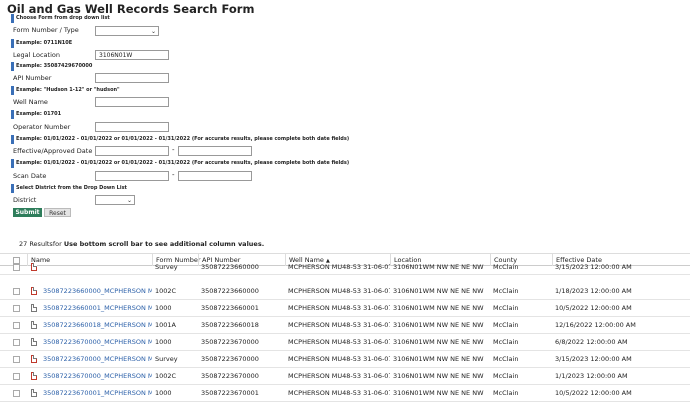 The width and height of the screenshot is (690, 403). What do you see at coordinates (132, 55) in the screenshot?
I see `legal-location-input: 3106N01W` at bounding box center [132, 55].